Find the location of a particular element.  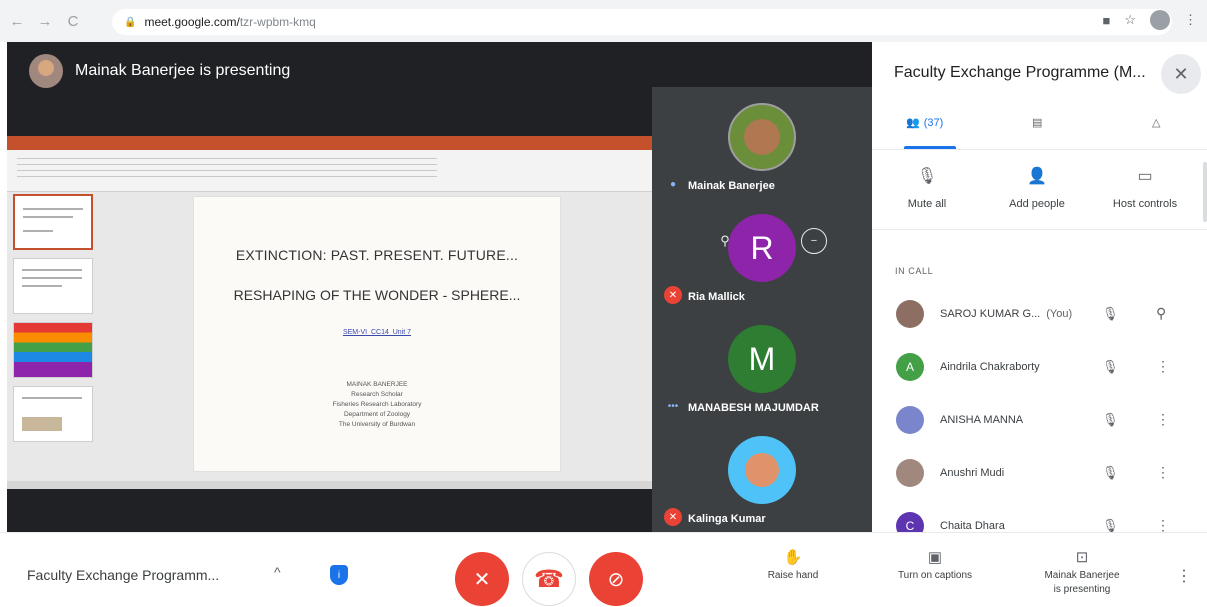

participant-tile: ● Mainak Banerjee is located at coordinates (762, 142).